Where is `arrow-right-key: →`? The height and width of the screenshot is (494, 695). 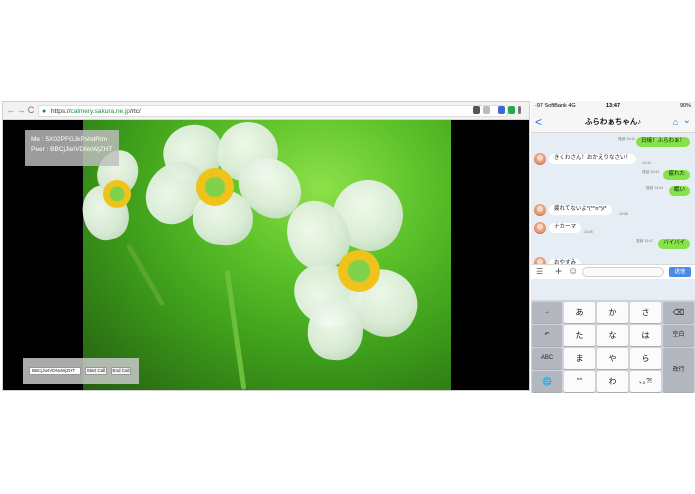
arrow-right-key: → is located at coordinates (547, 312).